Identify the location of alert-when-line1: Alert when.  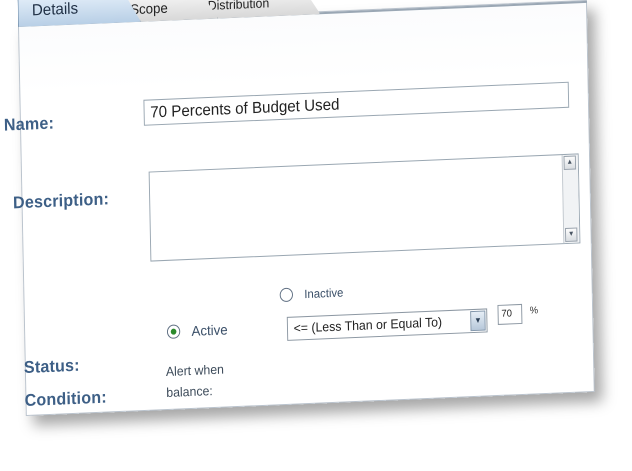
(195, 370).